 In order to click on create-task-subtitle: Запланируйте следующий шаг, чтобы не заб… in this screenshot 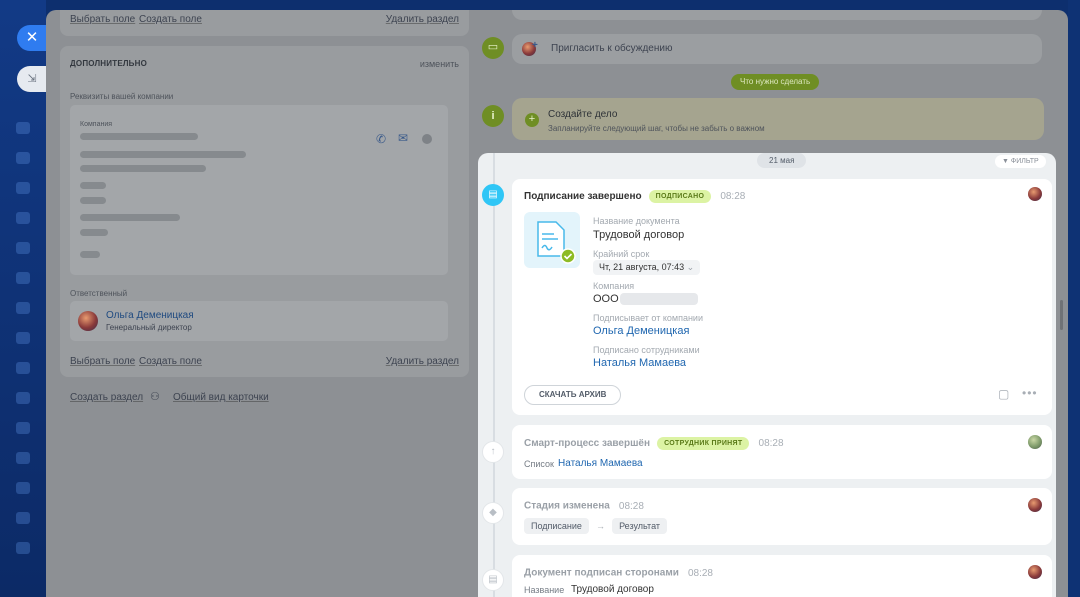, I will do `click(656, 128)`.